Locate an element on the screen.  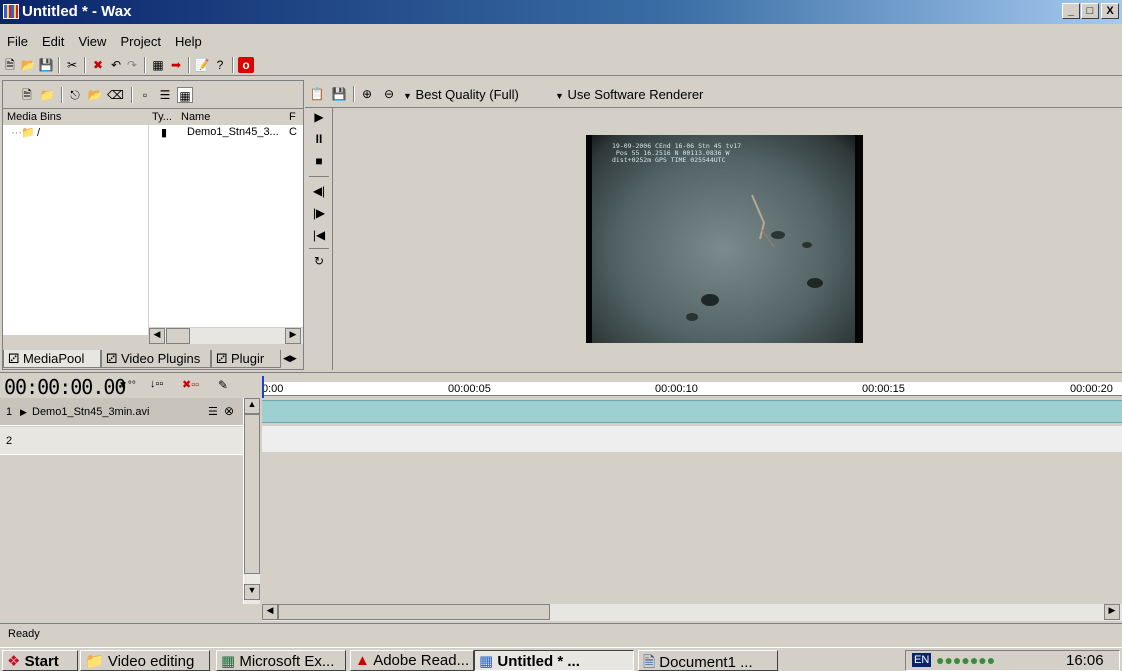
media-bins-tree: ··· 📁 / is located at coordinates (75, 230).